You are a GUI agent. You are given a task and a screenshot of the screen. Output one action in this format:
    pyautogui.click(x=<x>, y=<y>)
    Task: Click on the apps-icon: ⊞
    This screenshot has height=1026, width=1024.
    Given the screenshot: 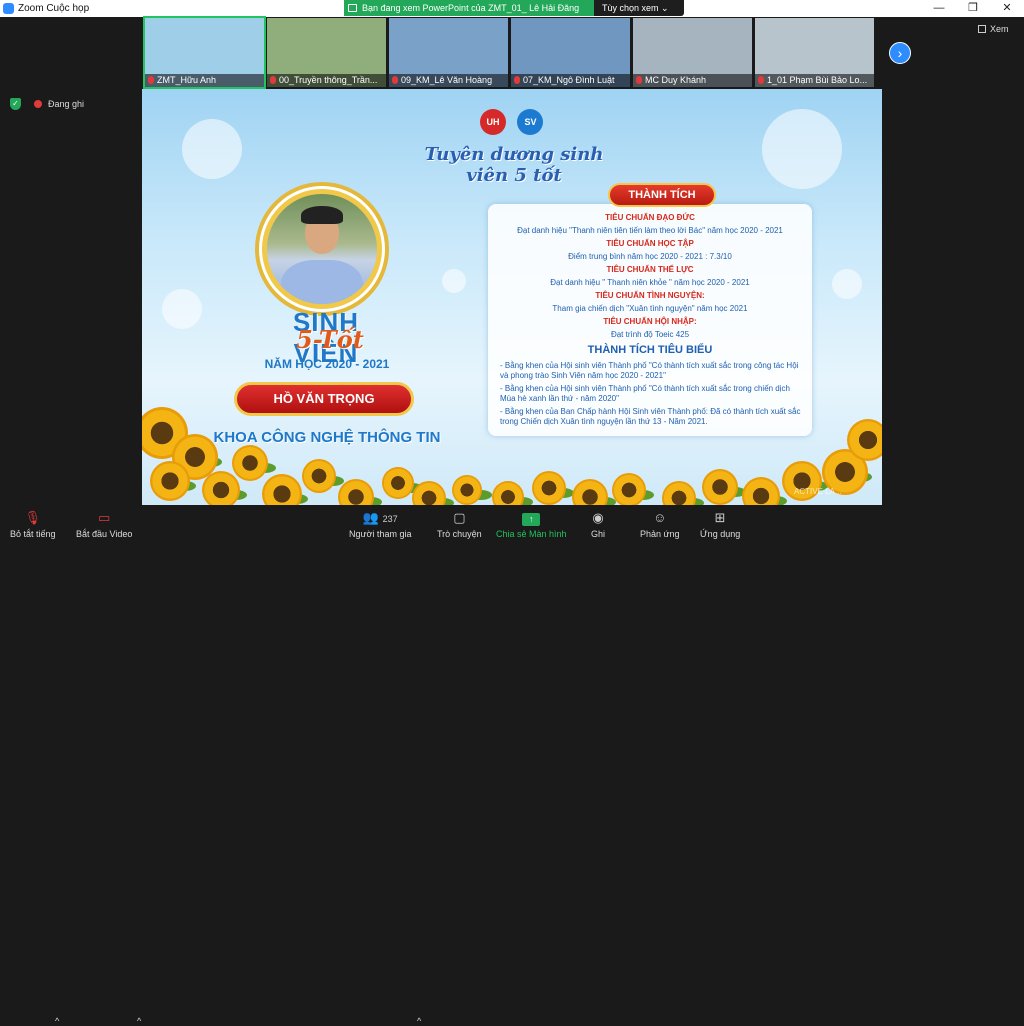 What is the action you would take?
    pyautogui.click(x=720, y=517)
    